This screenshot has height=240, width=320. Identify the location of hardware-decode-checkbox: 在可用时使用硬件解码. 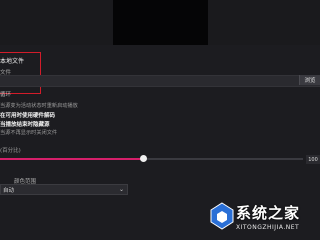
(27, 115).